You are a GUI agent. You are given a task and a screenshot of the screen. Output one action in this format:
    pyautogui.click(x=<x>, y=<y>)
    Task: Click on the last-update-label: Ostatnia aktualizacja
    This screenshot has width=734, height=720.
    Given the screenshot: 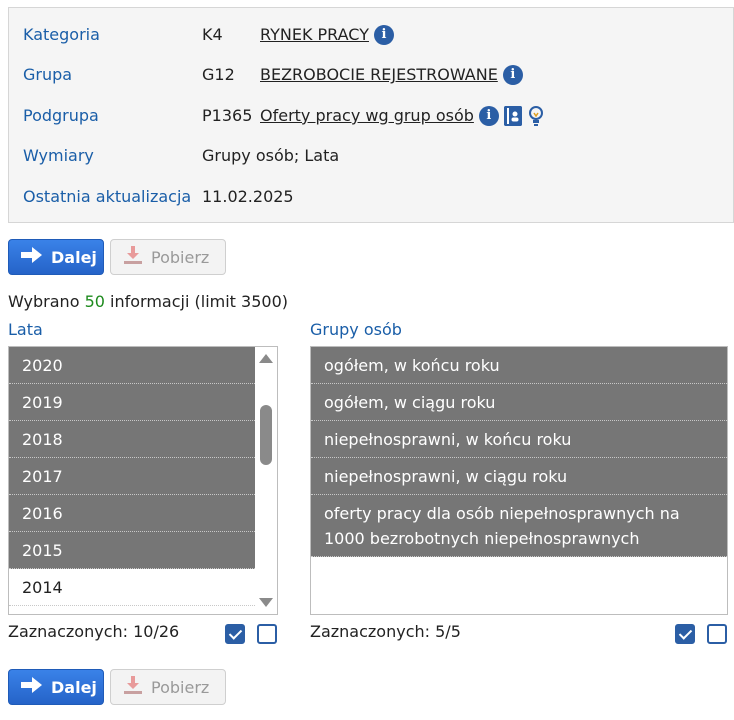 What is the action you would take?
    pyautogui.click(x=107, y=196)
    